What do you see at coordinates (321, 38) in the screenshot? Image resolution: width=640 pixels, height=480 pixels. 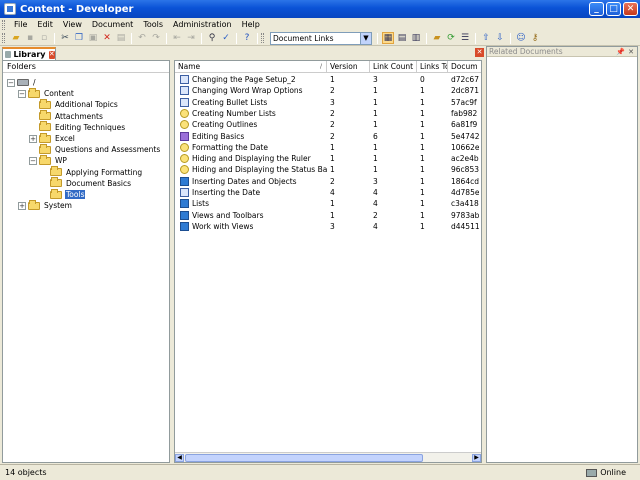 I see `view-select: Document Links ▼` at bounding box center [321, 38].